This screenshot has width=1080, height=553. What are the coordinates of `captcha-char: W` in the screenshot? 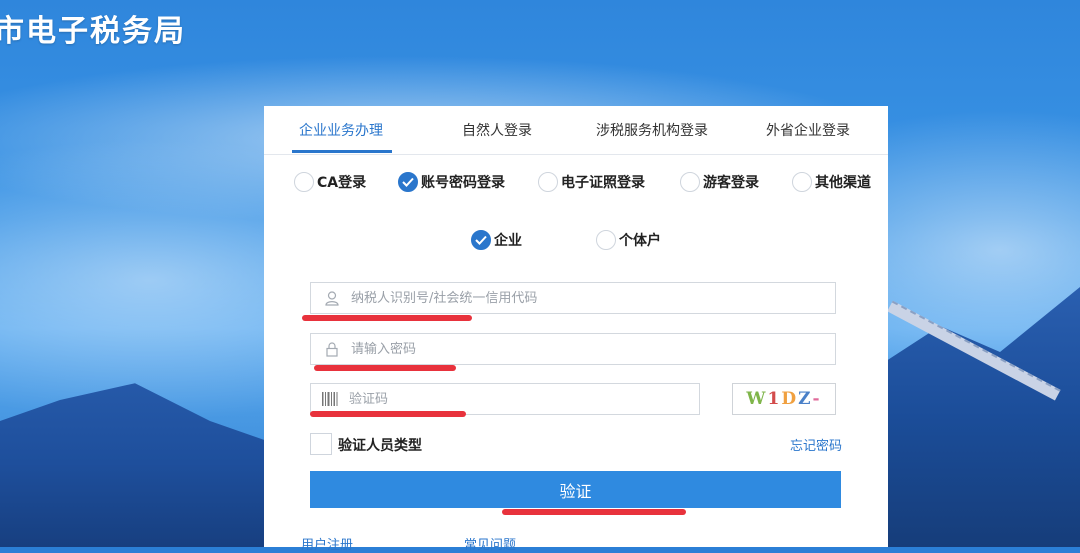 It's located at (757, 399).